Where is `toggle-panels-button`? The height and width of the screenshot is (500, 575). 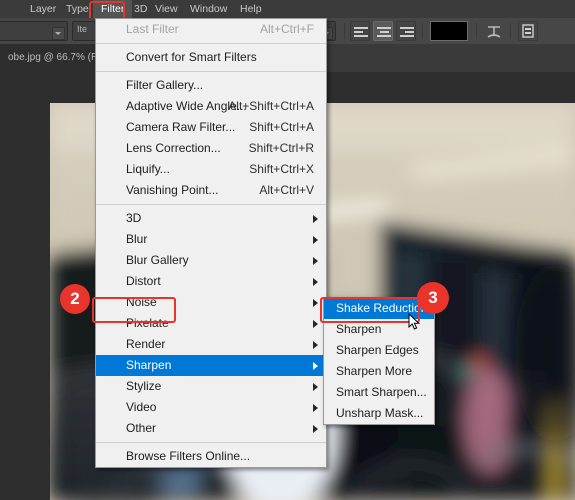
toggle-panels-button is located at coordinates (528, 31).